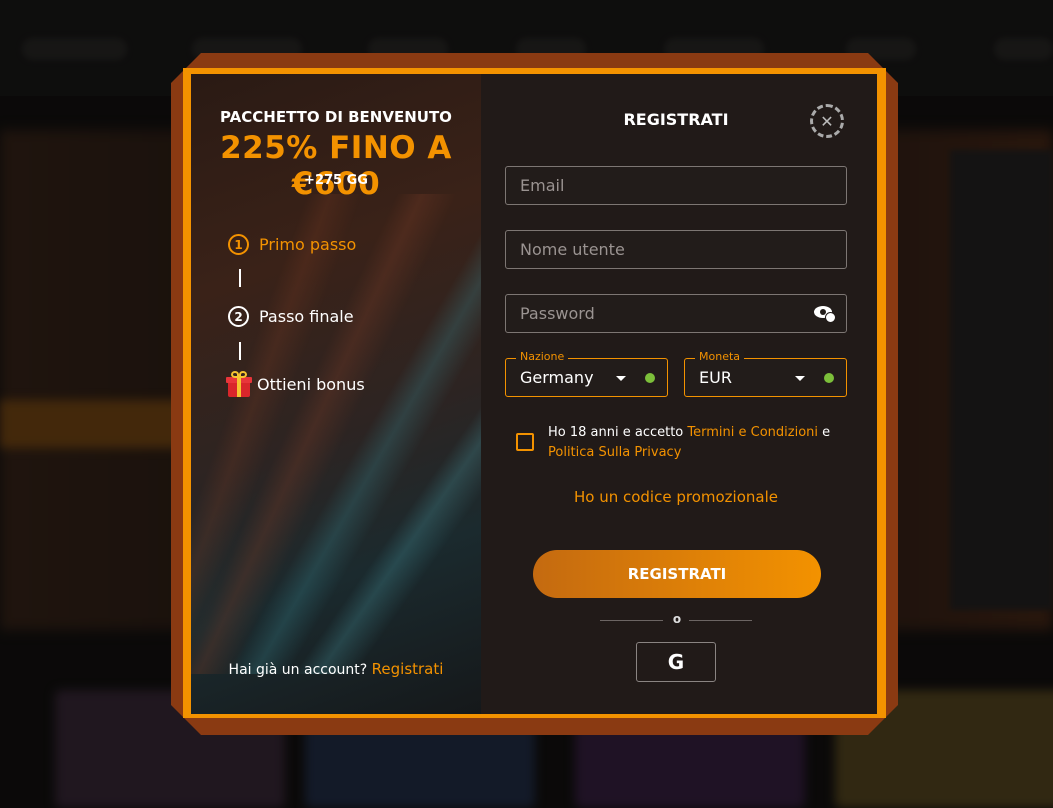  I want to click on divider-left, so click(631, 620).